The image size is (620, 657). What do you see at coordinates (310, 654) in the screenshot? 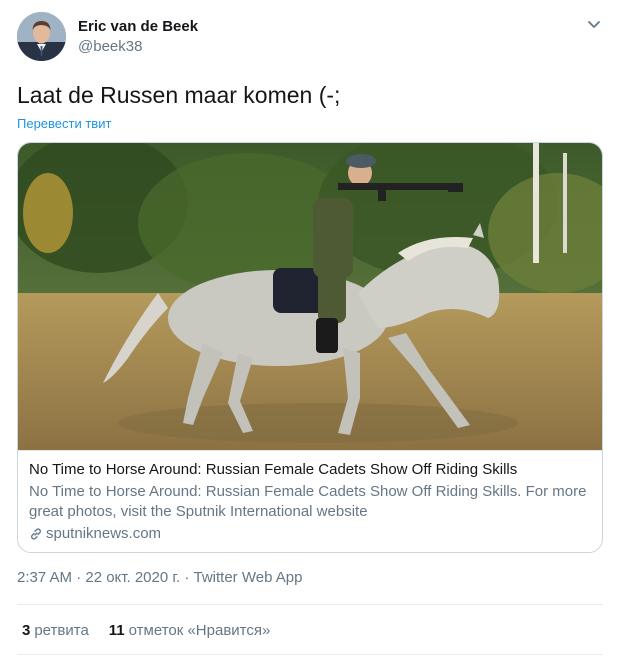
I see `bottom-divider` at bounding box center [310, 654].